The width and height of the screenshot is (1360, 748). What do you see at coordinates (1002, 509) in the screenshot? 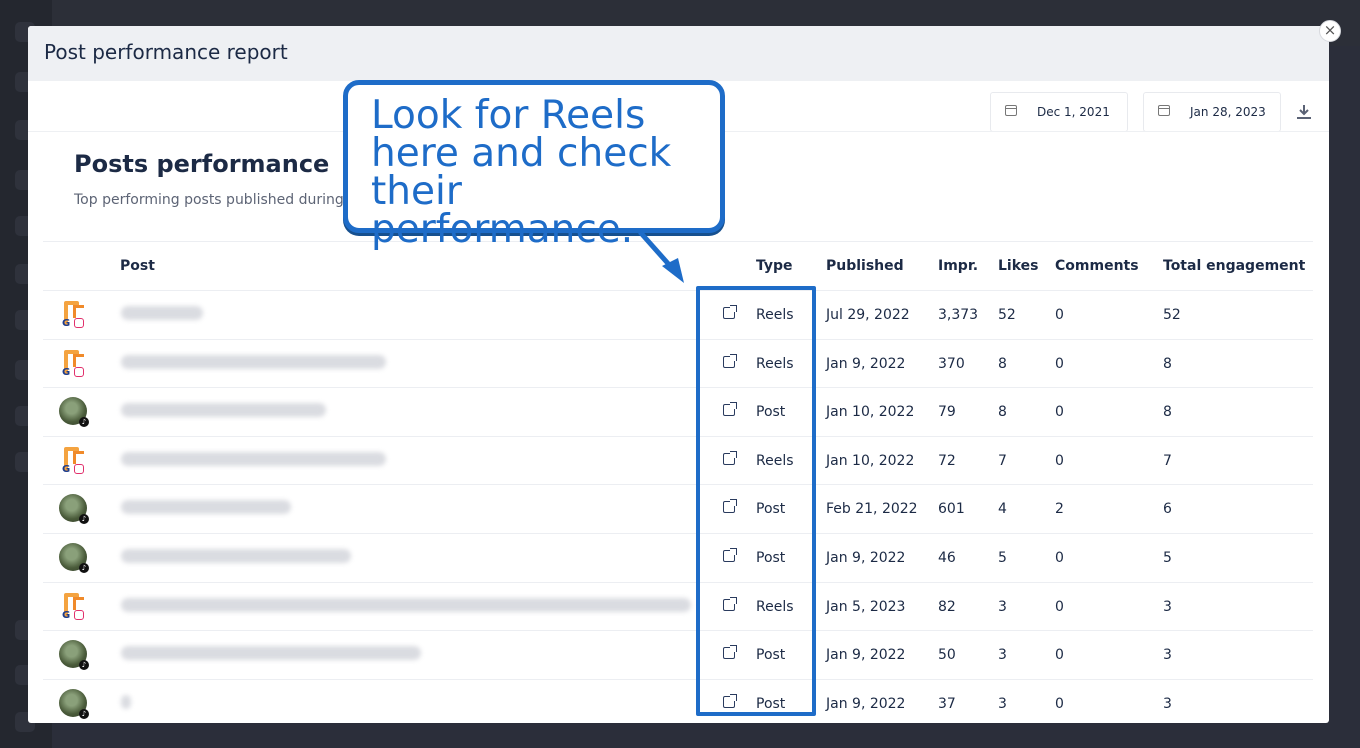
I see `post-likes: 4` at bounding box center [1002, 509].